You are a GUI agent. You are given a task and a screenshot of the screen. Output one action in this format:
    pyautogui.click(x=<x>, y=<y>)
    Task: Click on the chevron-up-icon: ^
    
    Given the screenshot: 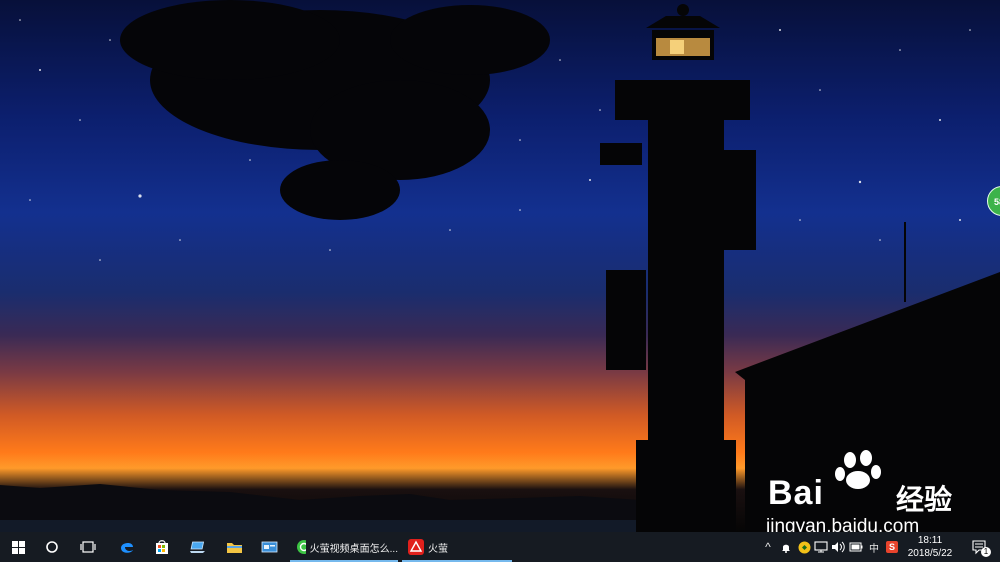 What is the action you would take?
    pyautogui.click(x=768, y=547)
    